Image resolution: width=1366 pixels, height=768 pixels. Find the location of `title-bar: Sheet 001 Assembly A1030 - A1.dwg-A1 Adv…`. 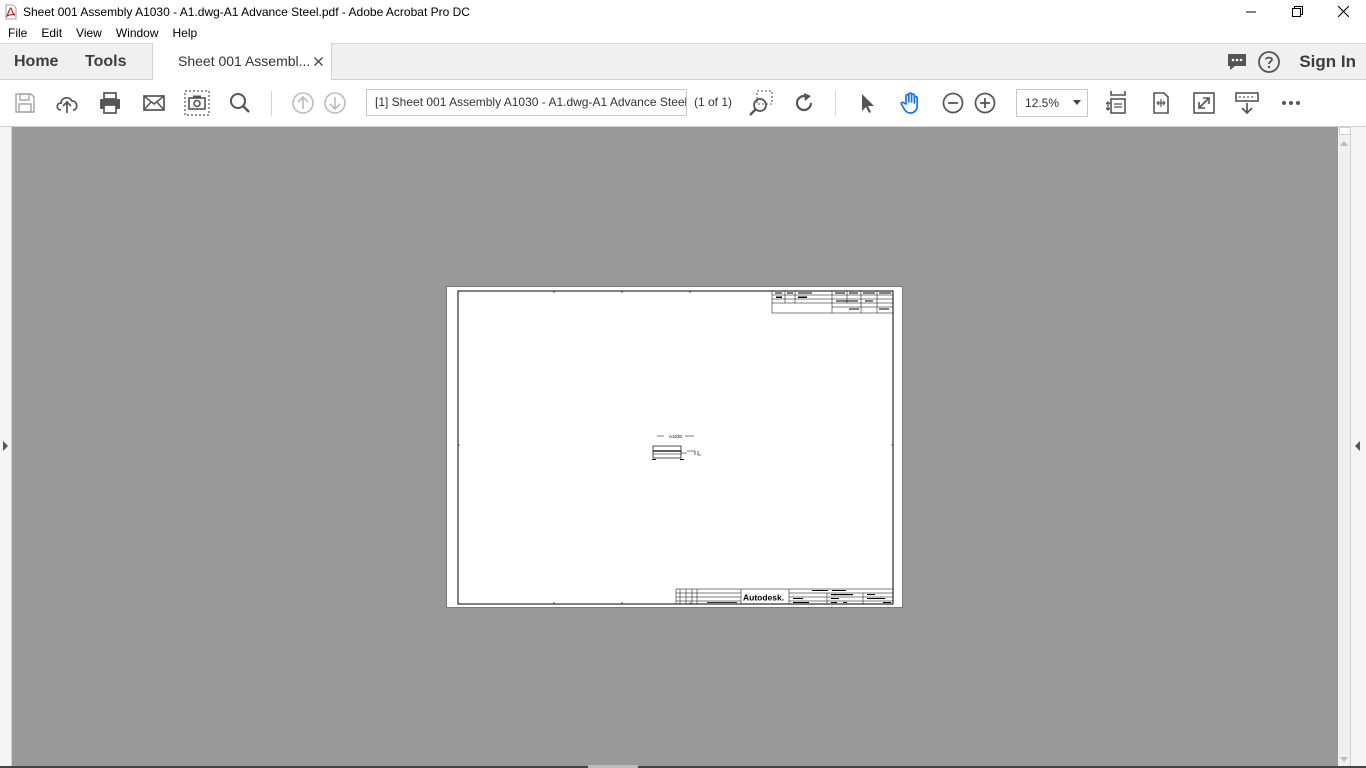

title-bar: Sheet 001 Assembly A1030 - A1.dwg-A1 Adv… is located at coordinates (683, 11).